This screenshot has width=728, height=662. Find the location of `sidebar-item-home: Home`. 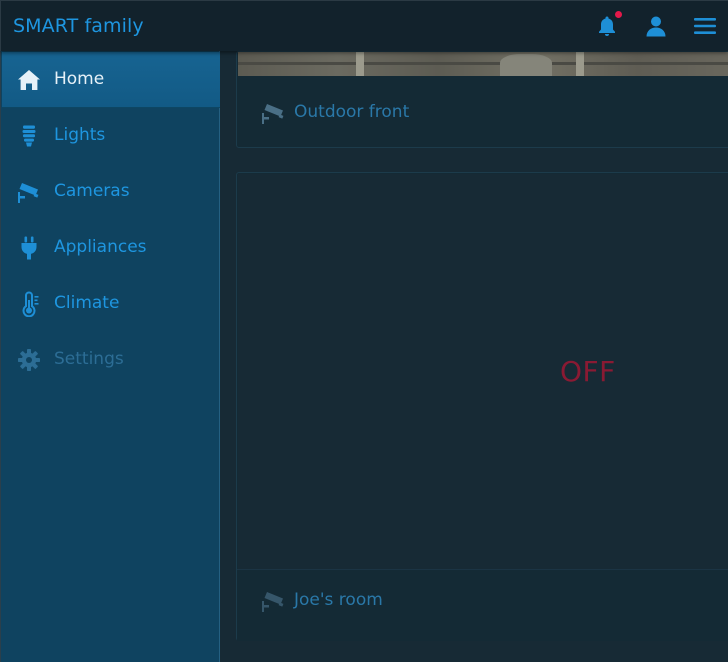

sidebar-item-home: Home is located at coordinates (111, 80).